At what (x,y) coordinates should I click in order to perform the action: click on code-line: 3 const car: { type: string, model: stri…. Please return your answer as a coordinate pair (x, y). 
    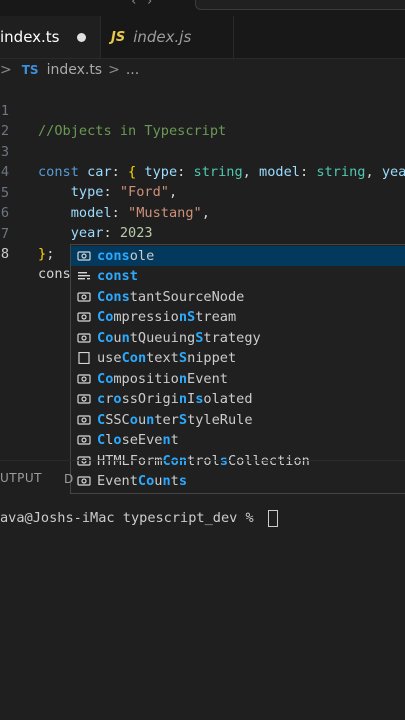
    Looking at the image, I should click on (202, 151).